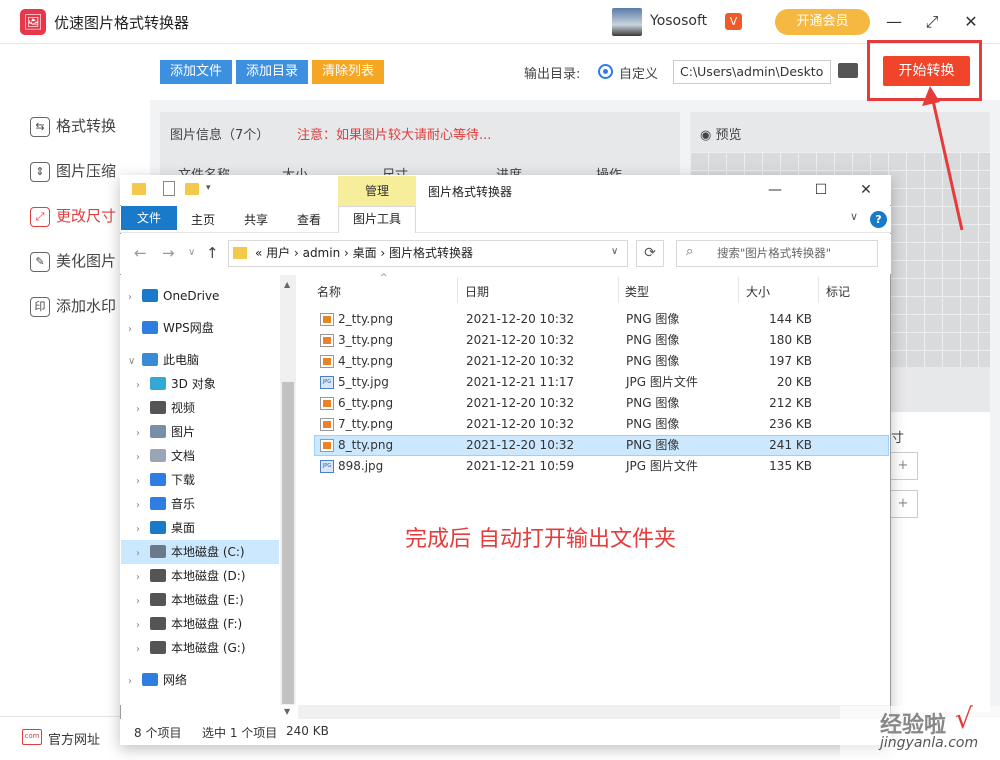  I want to click on file-row: 6_tty.png 2021-12-20 10:32 PNG 图像 212 KB, so click(595, 403).